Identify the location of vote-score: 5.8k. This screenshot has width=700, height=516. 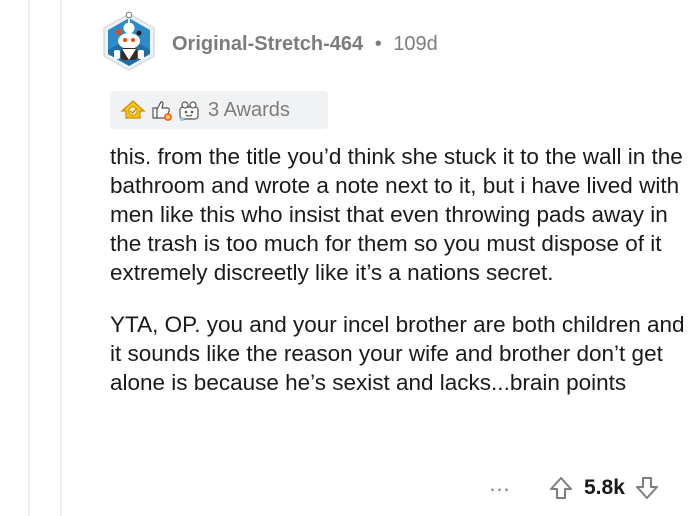
(604, 487).